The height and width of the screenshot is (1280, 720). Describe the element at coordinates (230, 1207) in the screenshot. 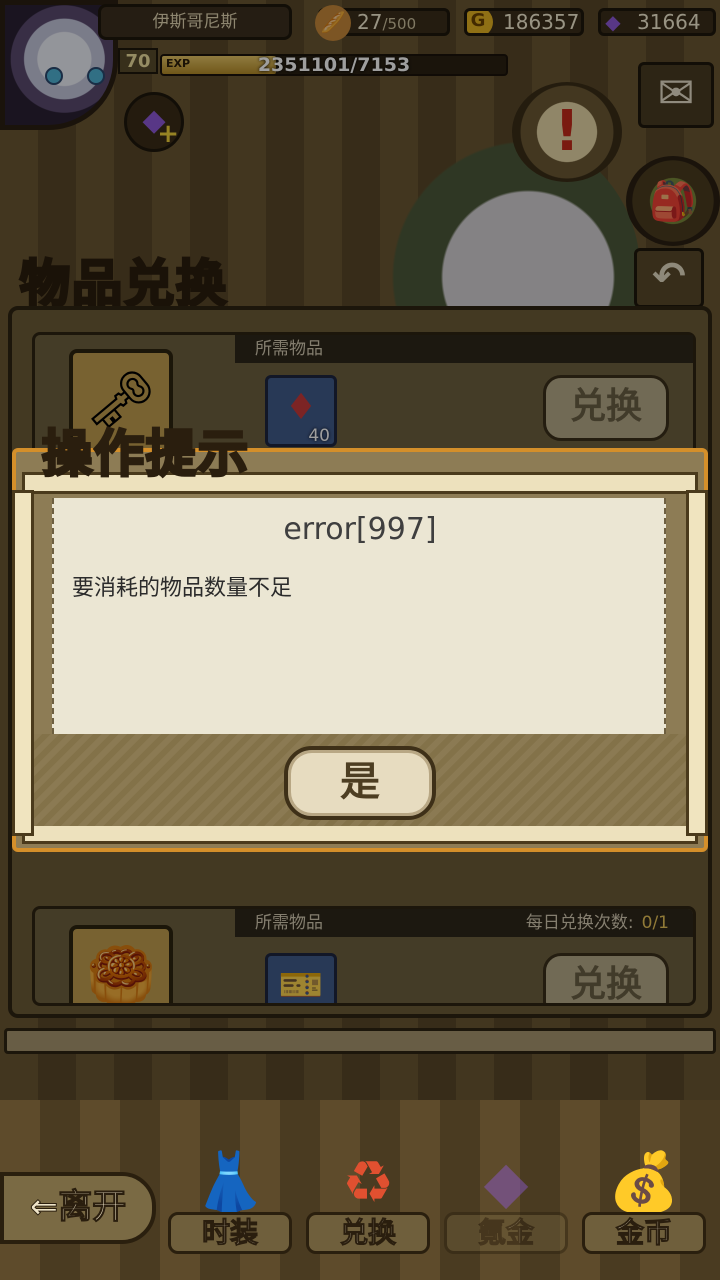

I see `tab-fashion: 👗 时装` at that location.